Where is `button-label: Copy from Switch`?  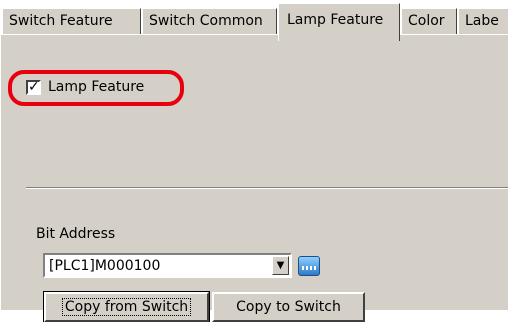
button-label: Copy from Switch is located at coordinates (126, 307).